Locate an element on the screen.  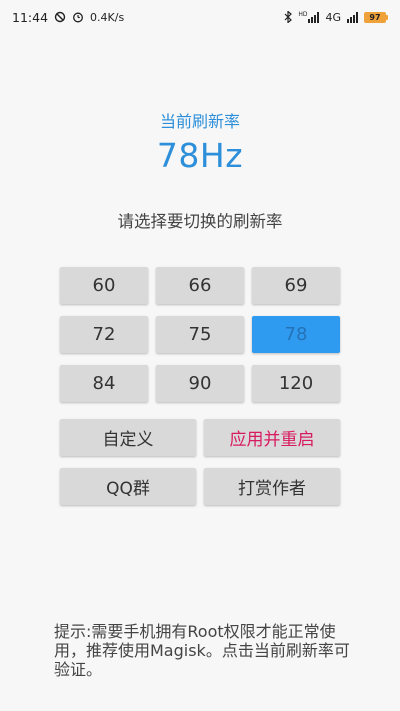
clock-time: 11:44 is located at coordinates (30, 17).